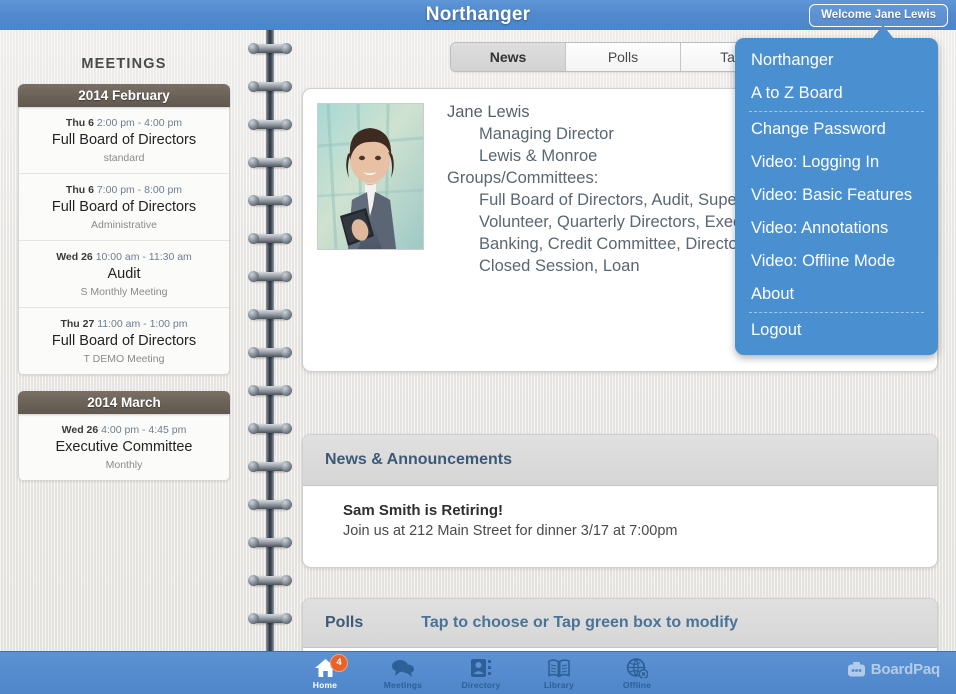  Describe the element at coordinates (478, 15) in the screenshot. I see `top-header-bar: Northanger Welcome Jane Lewis` at that location.